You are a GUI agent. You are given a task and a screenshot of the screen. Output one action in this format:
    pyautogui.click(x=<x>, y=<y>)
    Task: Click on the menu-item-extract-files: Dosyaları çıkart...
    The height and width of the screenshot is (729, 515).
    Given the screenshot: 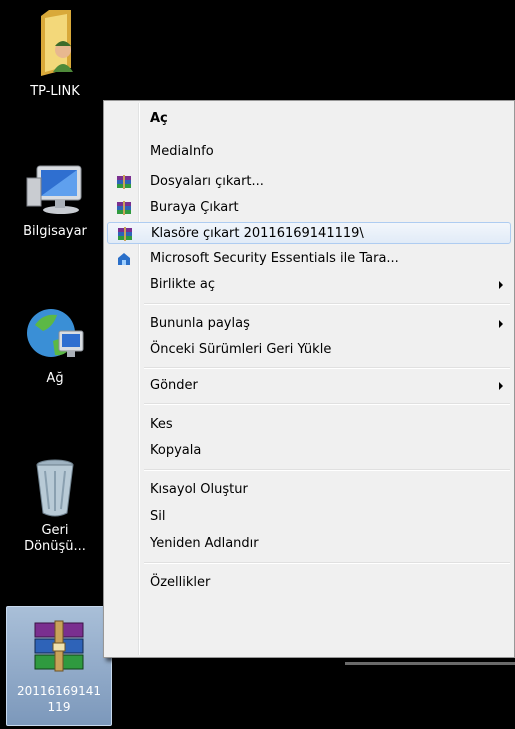 What is the action you would take?
    pyautogui.click(x=309, y=182)
    